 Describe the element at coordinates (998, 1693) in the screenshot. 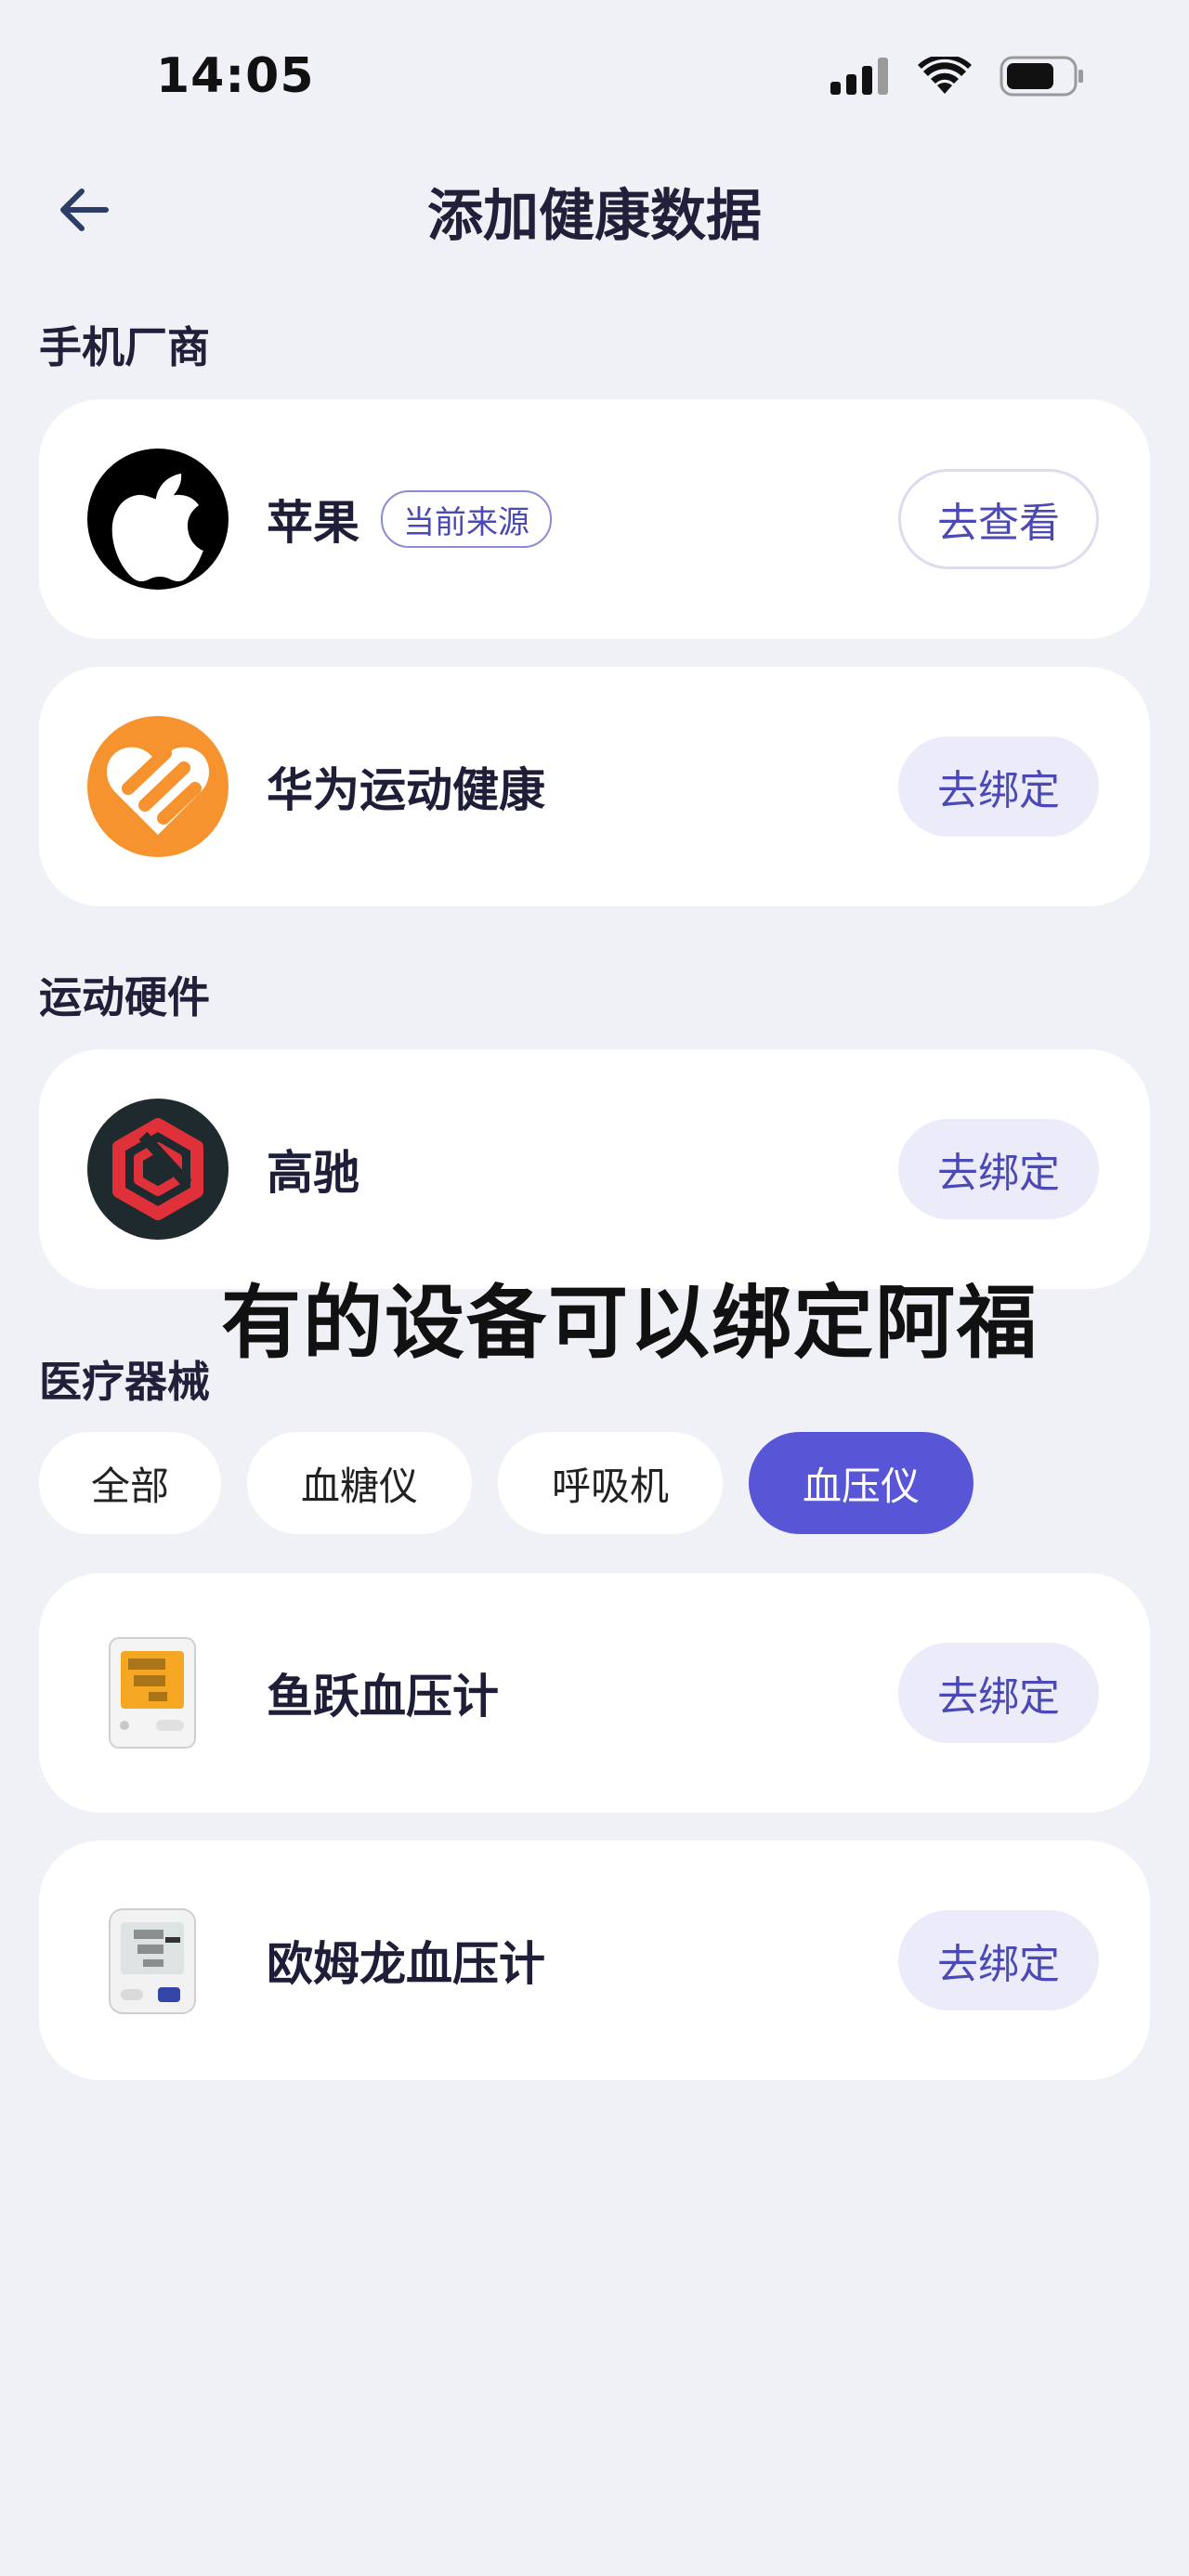

I see `bind-button-yuwell: 去绑定` at that location.